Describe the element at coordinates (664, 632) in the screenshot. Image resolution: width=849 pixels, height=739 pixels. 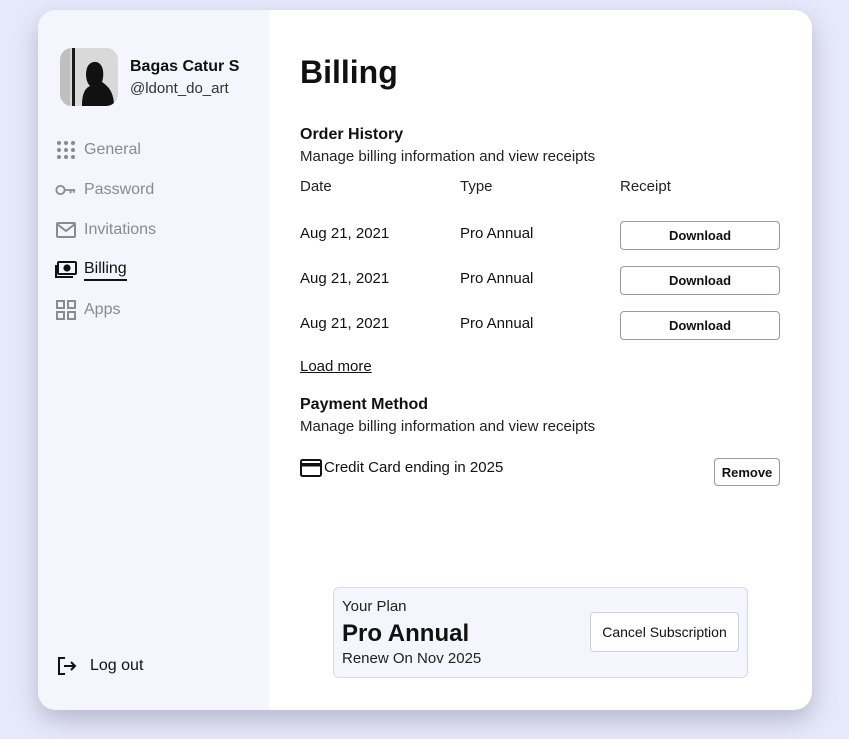
I see `cancel-subscription-button: Cancel Subscription` at that location.